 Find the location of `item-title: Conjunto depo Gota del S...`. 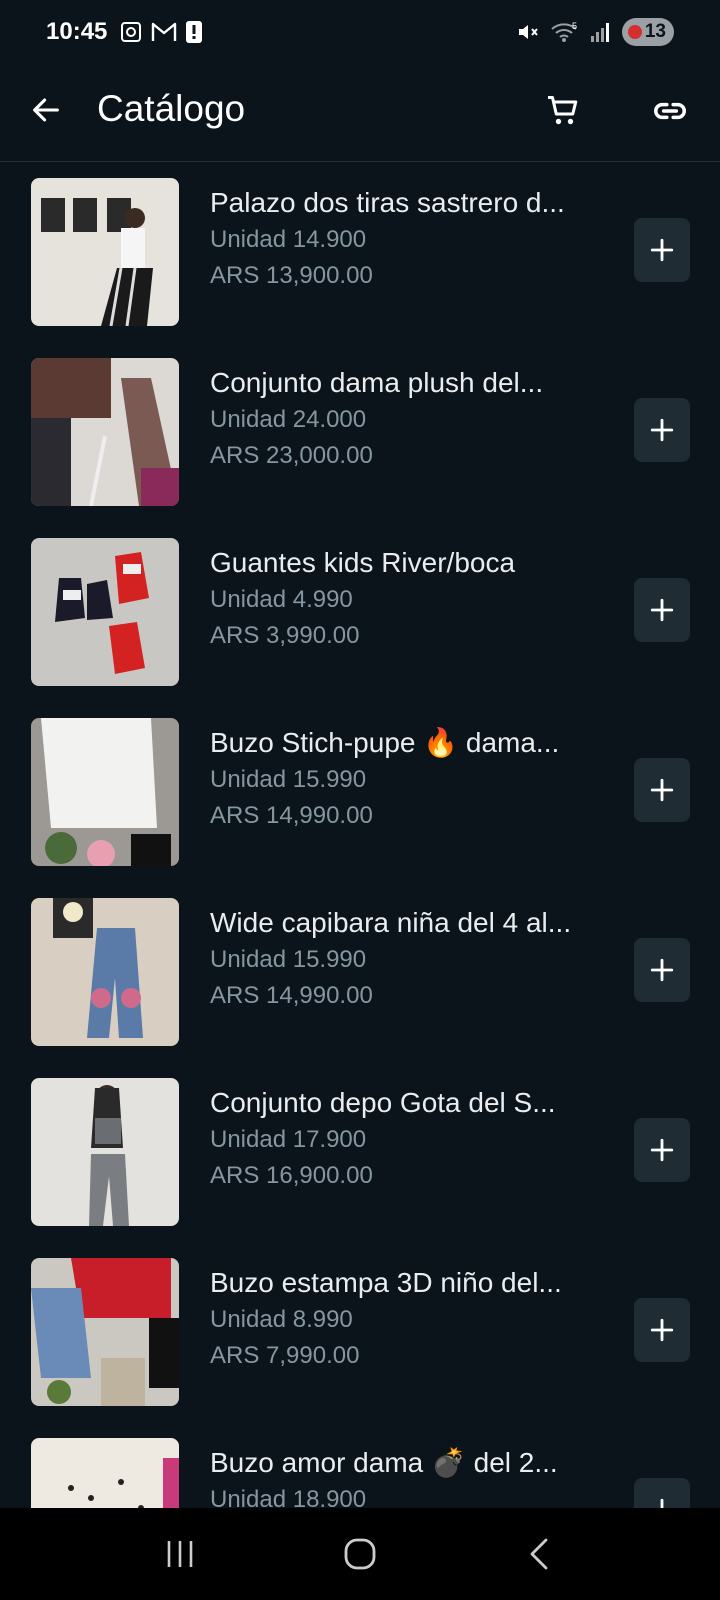

item-title: Conjunto depo Gota del S... is located at coordinates (383, 1102).